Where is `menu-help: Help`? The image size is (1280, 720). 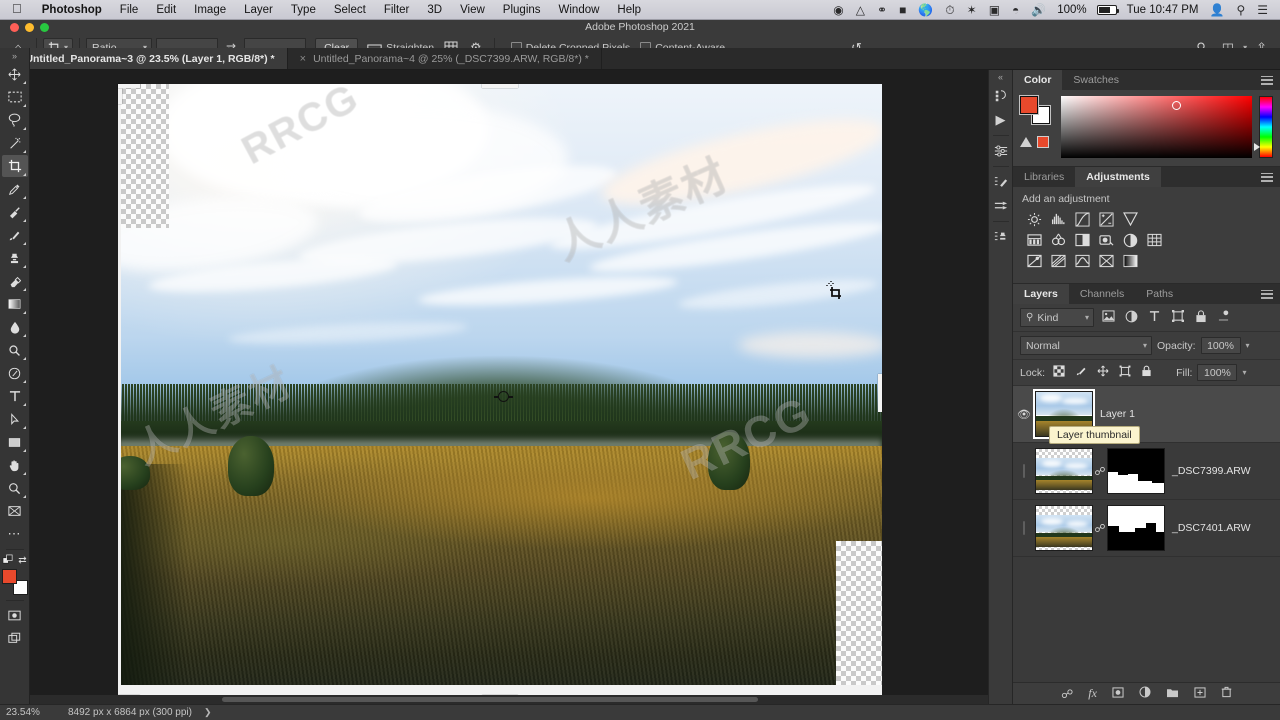
menu-help: Help is located at coordinates (629, 10).